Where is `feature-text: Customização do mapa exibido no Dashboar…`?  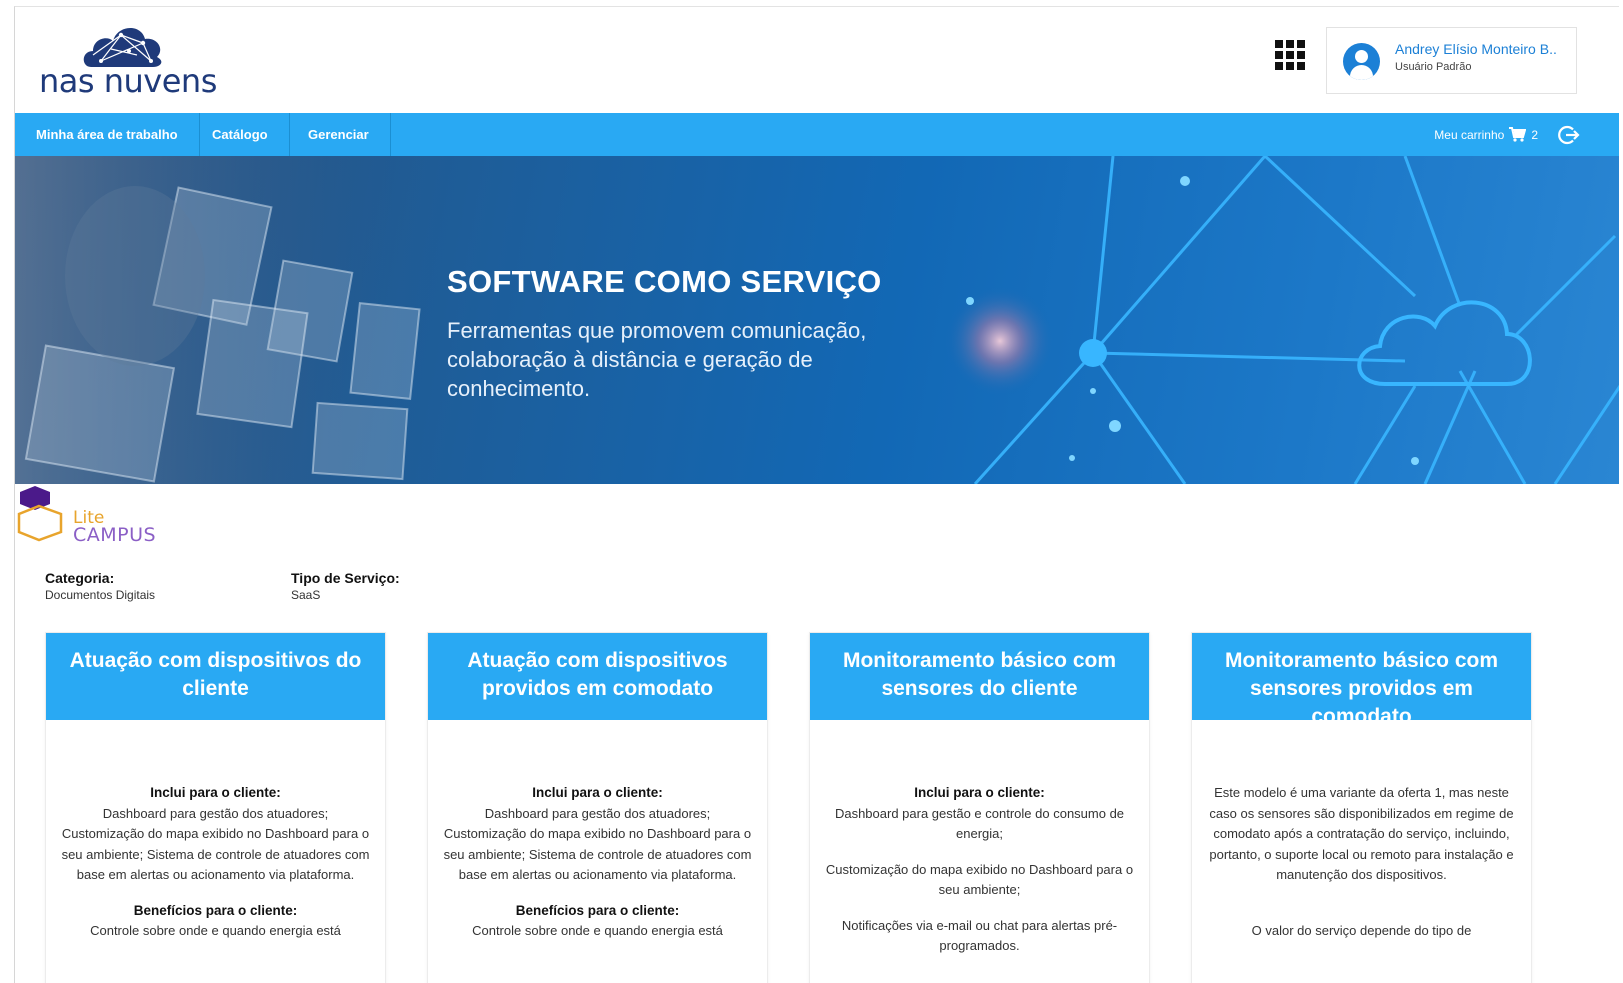 feature-text: Customização do mapa exibido no Dashboar… is located at coordinates (979, 879).